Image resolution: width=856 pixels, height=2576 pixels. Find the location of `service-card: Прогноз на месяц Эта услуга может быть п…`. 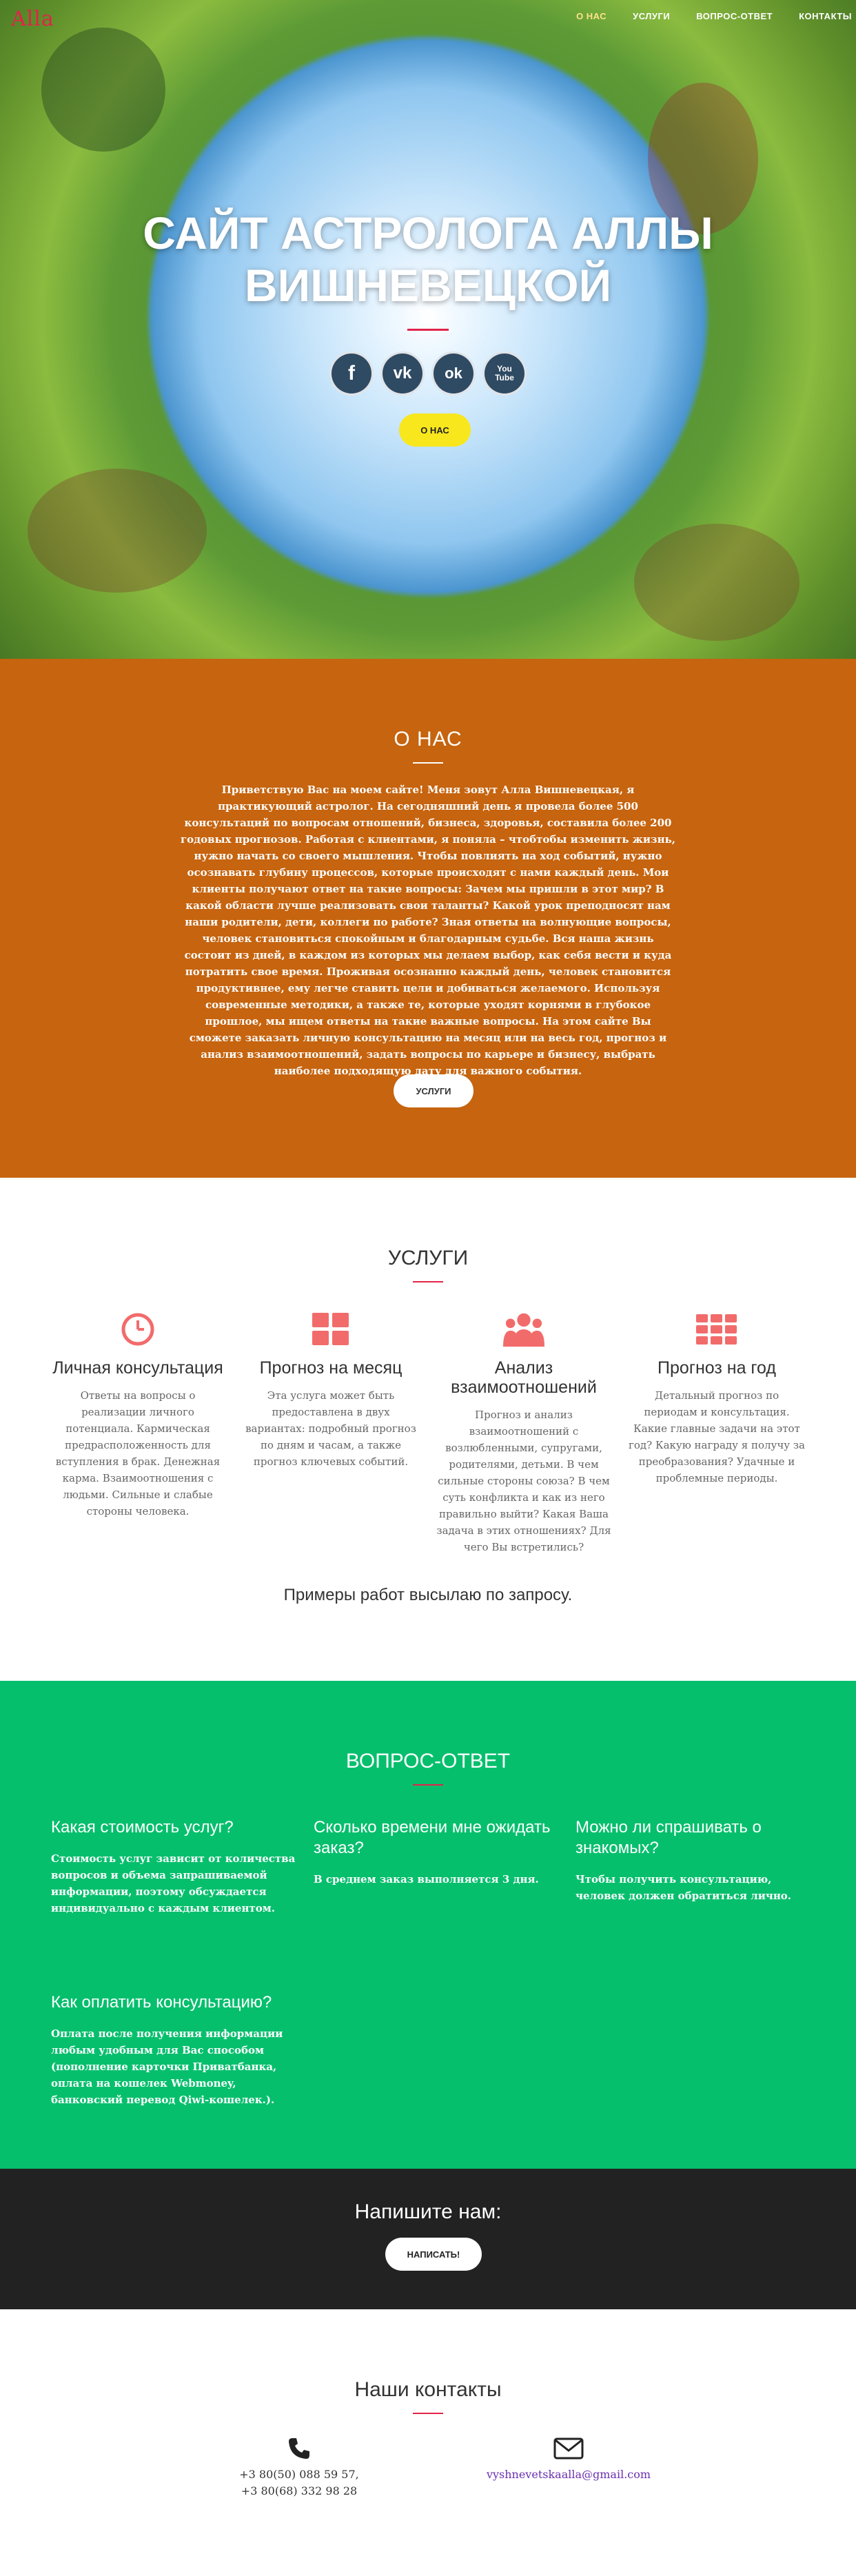

service-card: Прогноз на месяц Эта услуга может быть п… is located at coordinates (330, 1432).